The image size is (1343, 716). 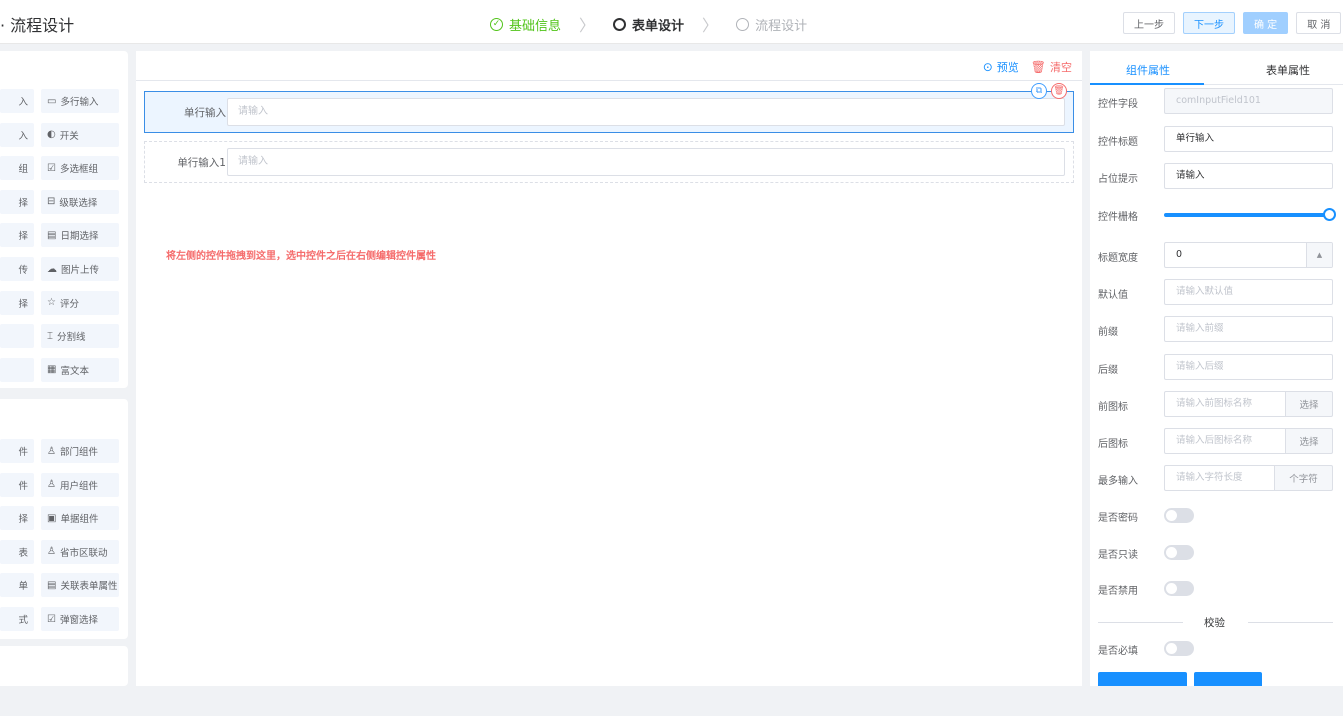 I want to click on form-field-row: 单行输入 请输入 ⧉ 🗑, so click(x=609, y=108).